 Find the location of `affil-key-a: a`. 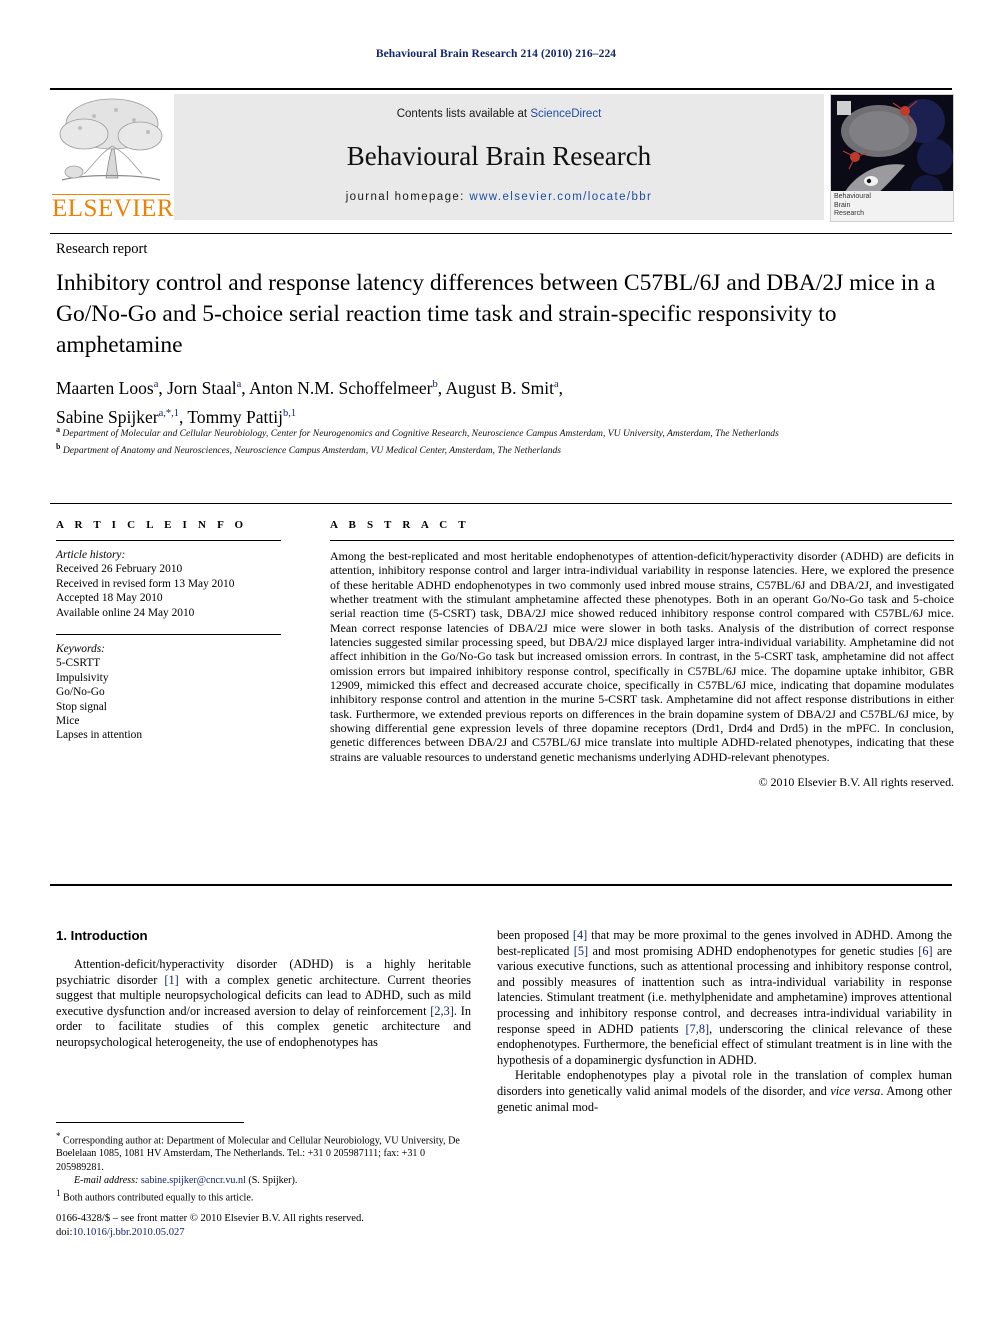

affil-key-a: a is located at coordinates (58, 429).